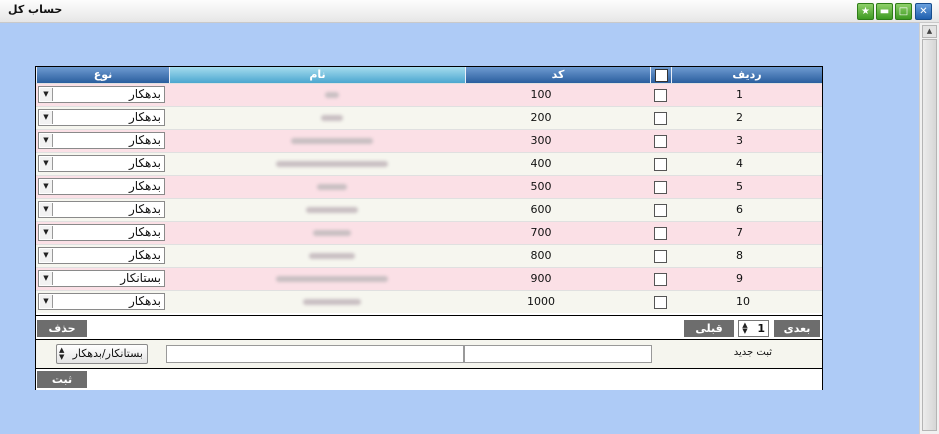 The height and width of the screenshot is (434, 939). I want to click on pin-icon: ★, so click(865, 11).